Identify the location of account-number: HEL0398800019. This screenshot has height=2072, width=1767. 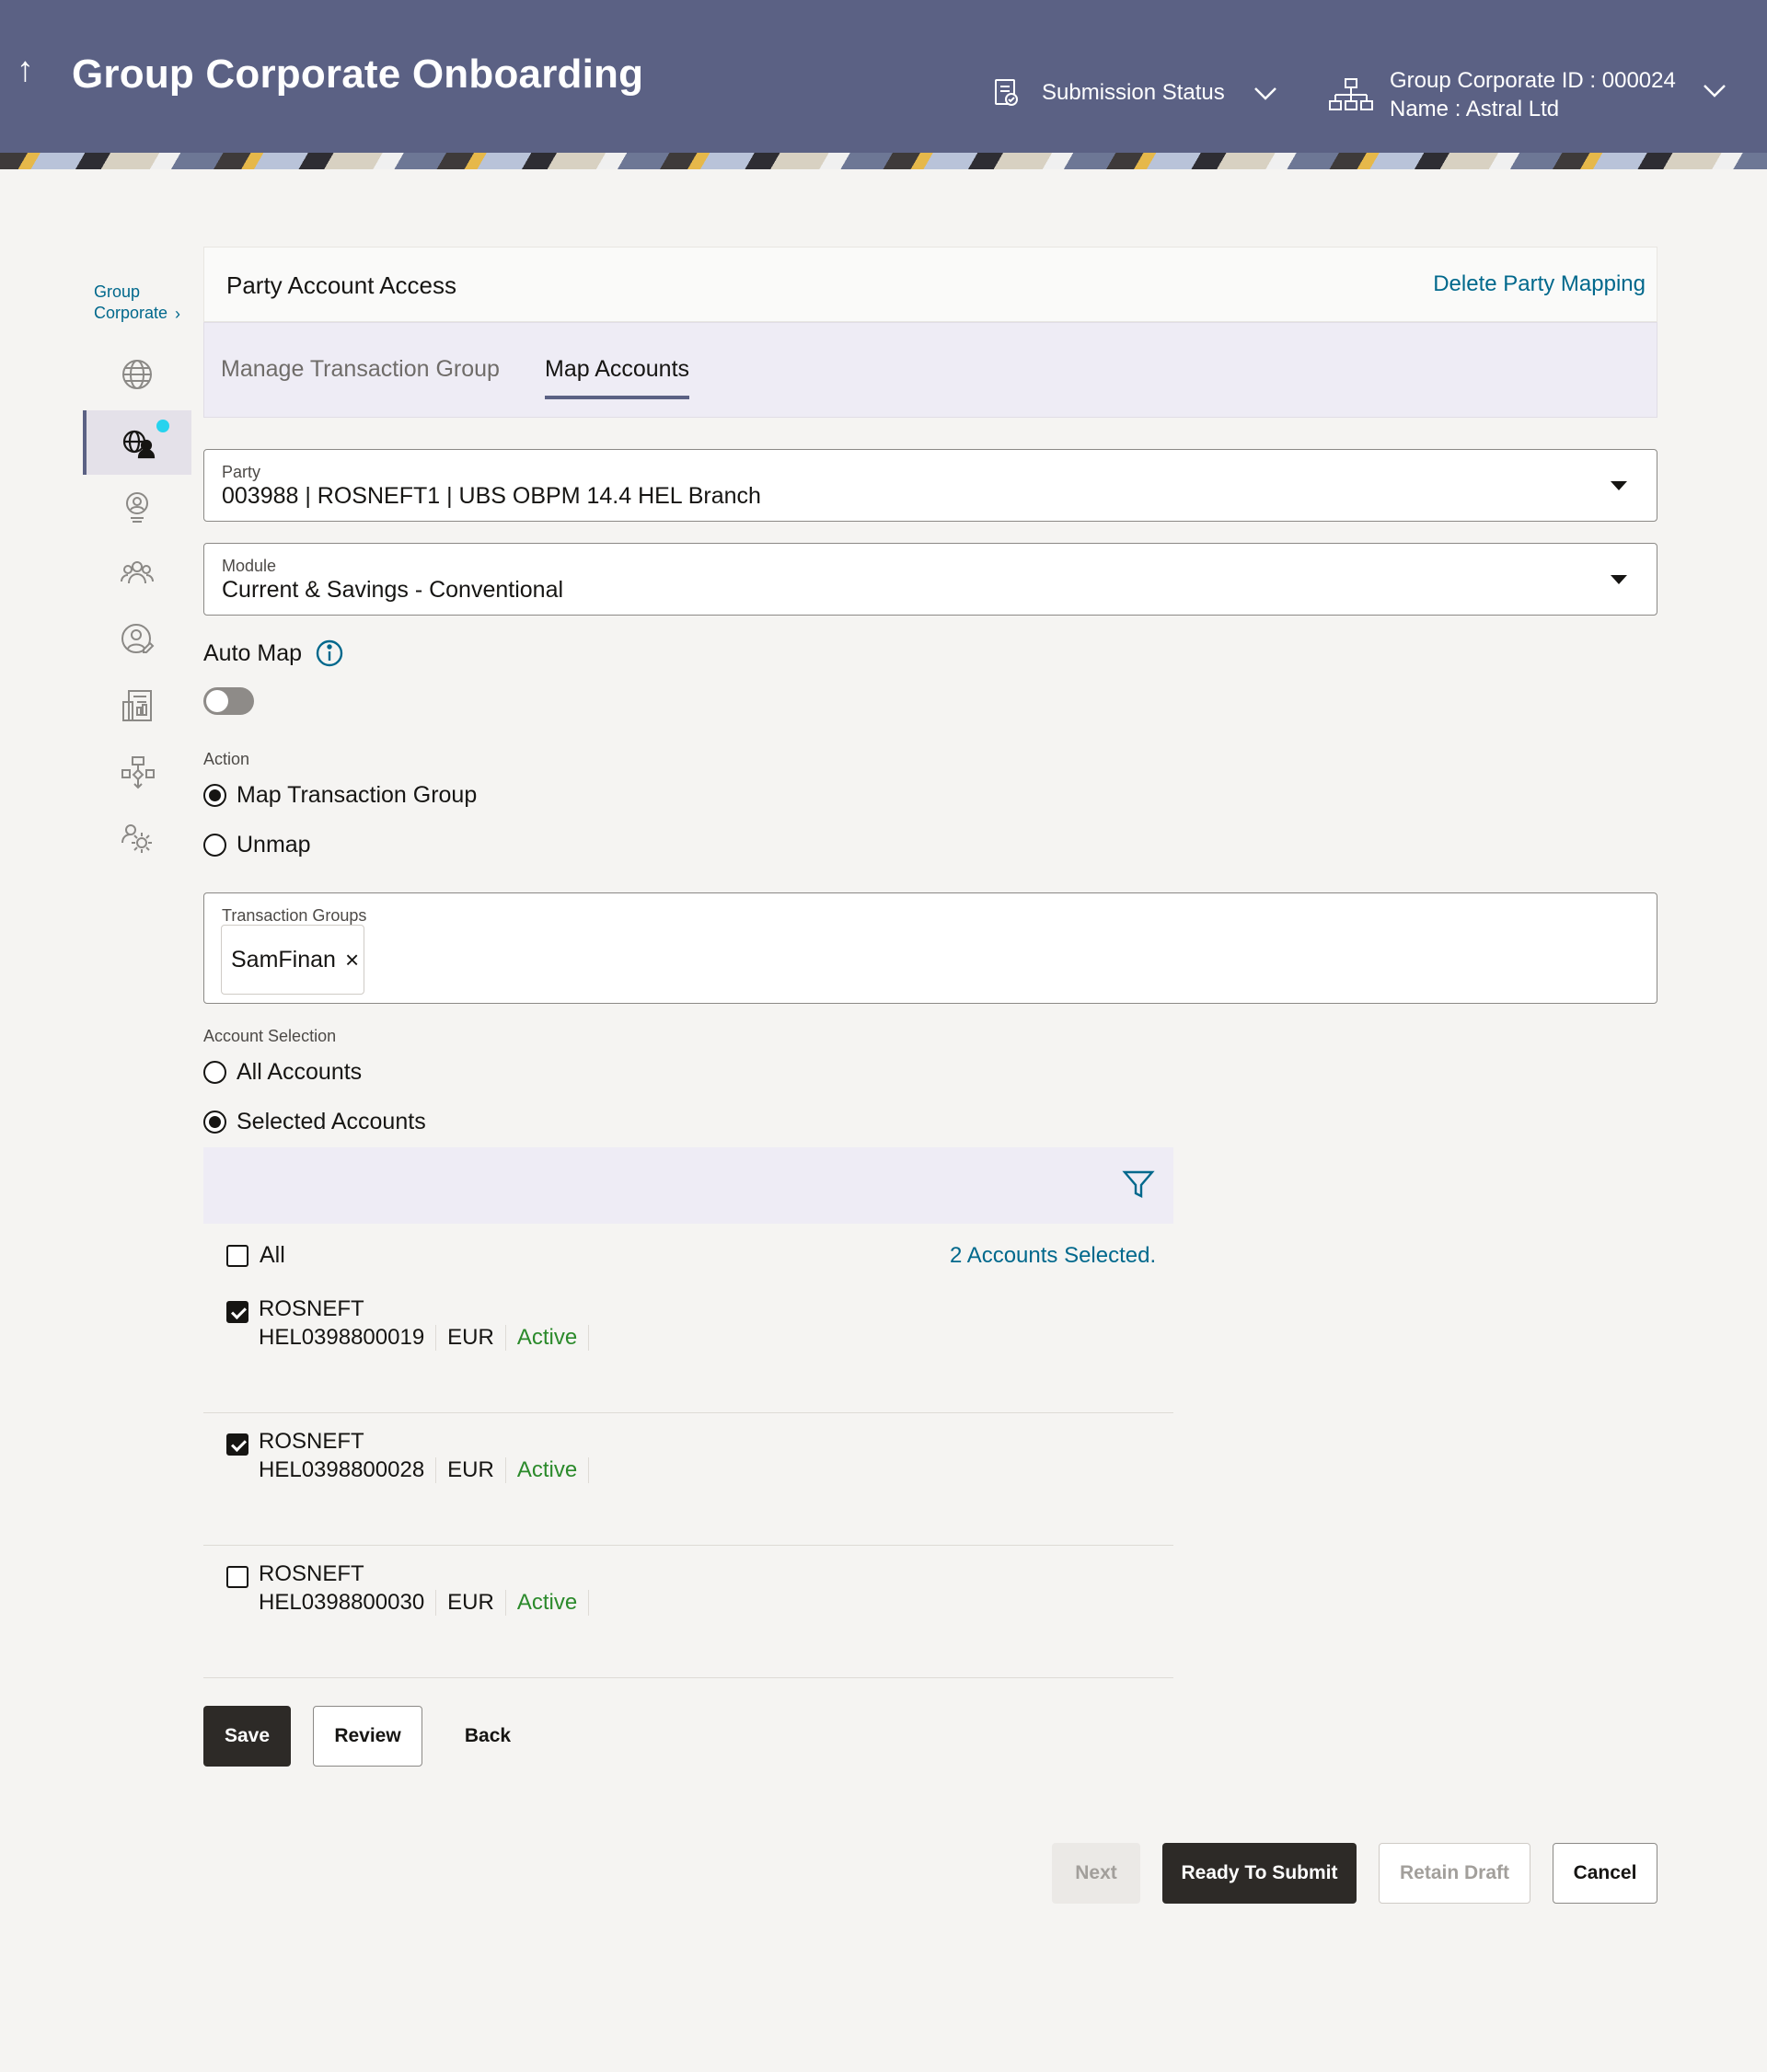
(348, 1338).